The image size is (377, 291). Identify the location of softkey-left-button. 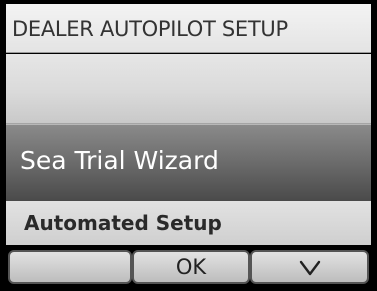
(70, 267).